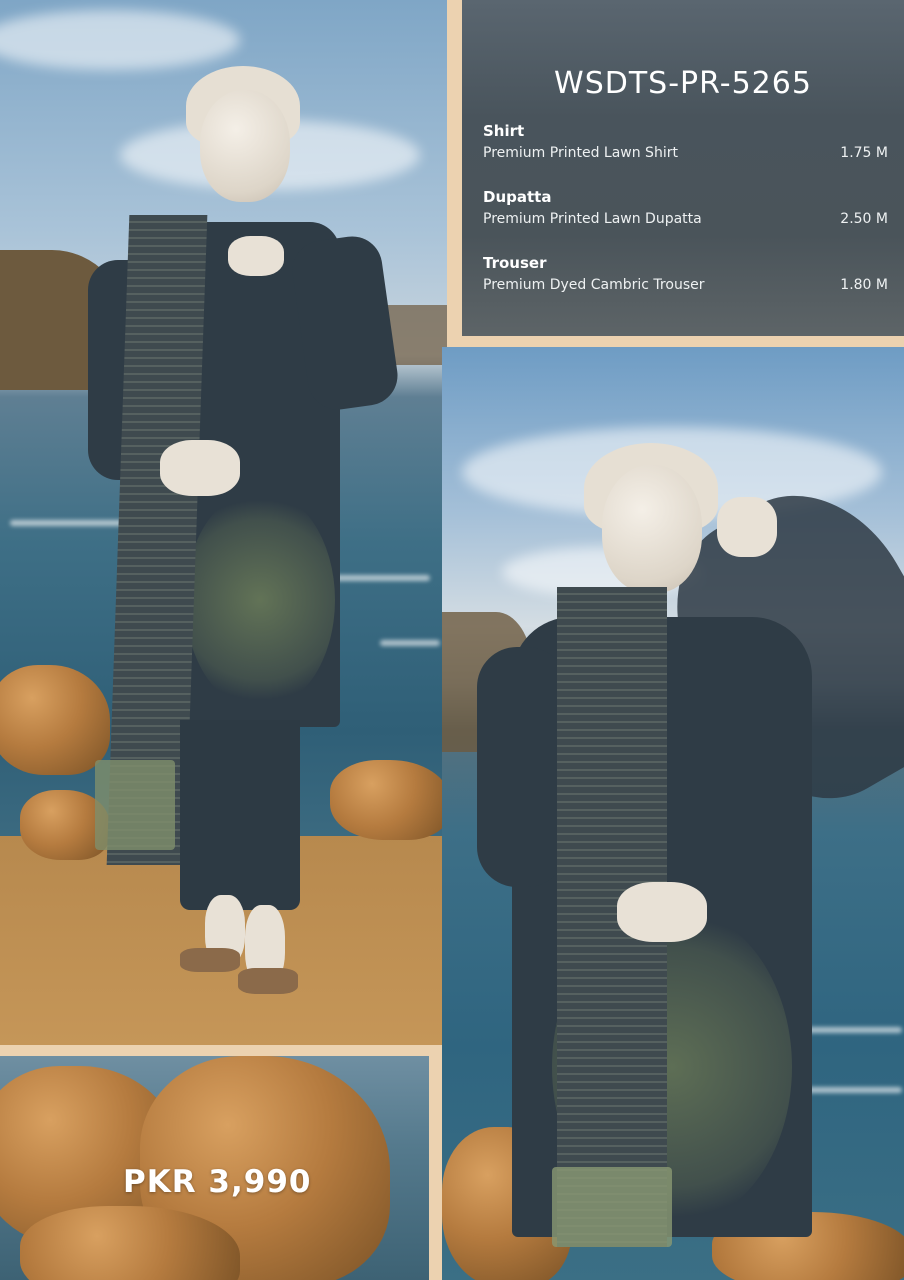  Describe the element at coordinates (120, 40) in the screenshot. I see `cloud` at that location.